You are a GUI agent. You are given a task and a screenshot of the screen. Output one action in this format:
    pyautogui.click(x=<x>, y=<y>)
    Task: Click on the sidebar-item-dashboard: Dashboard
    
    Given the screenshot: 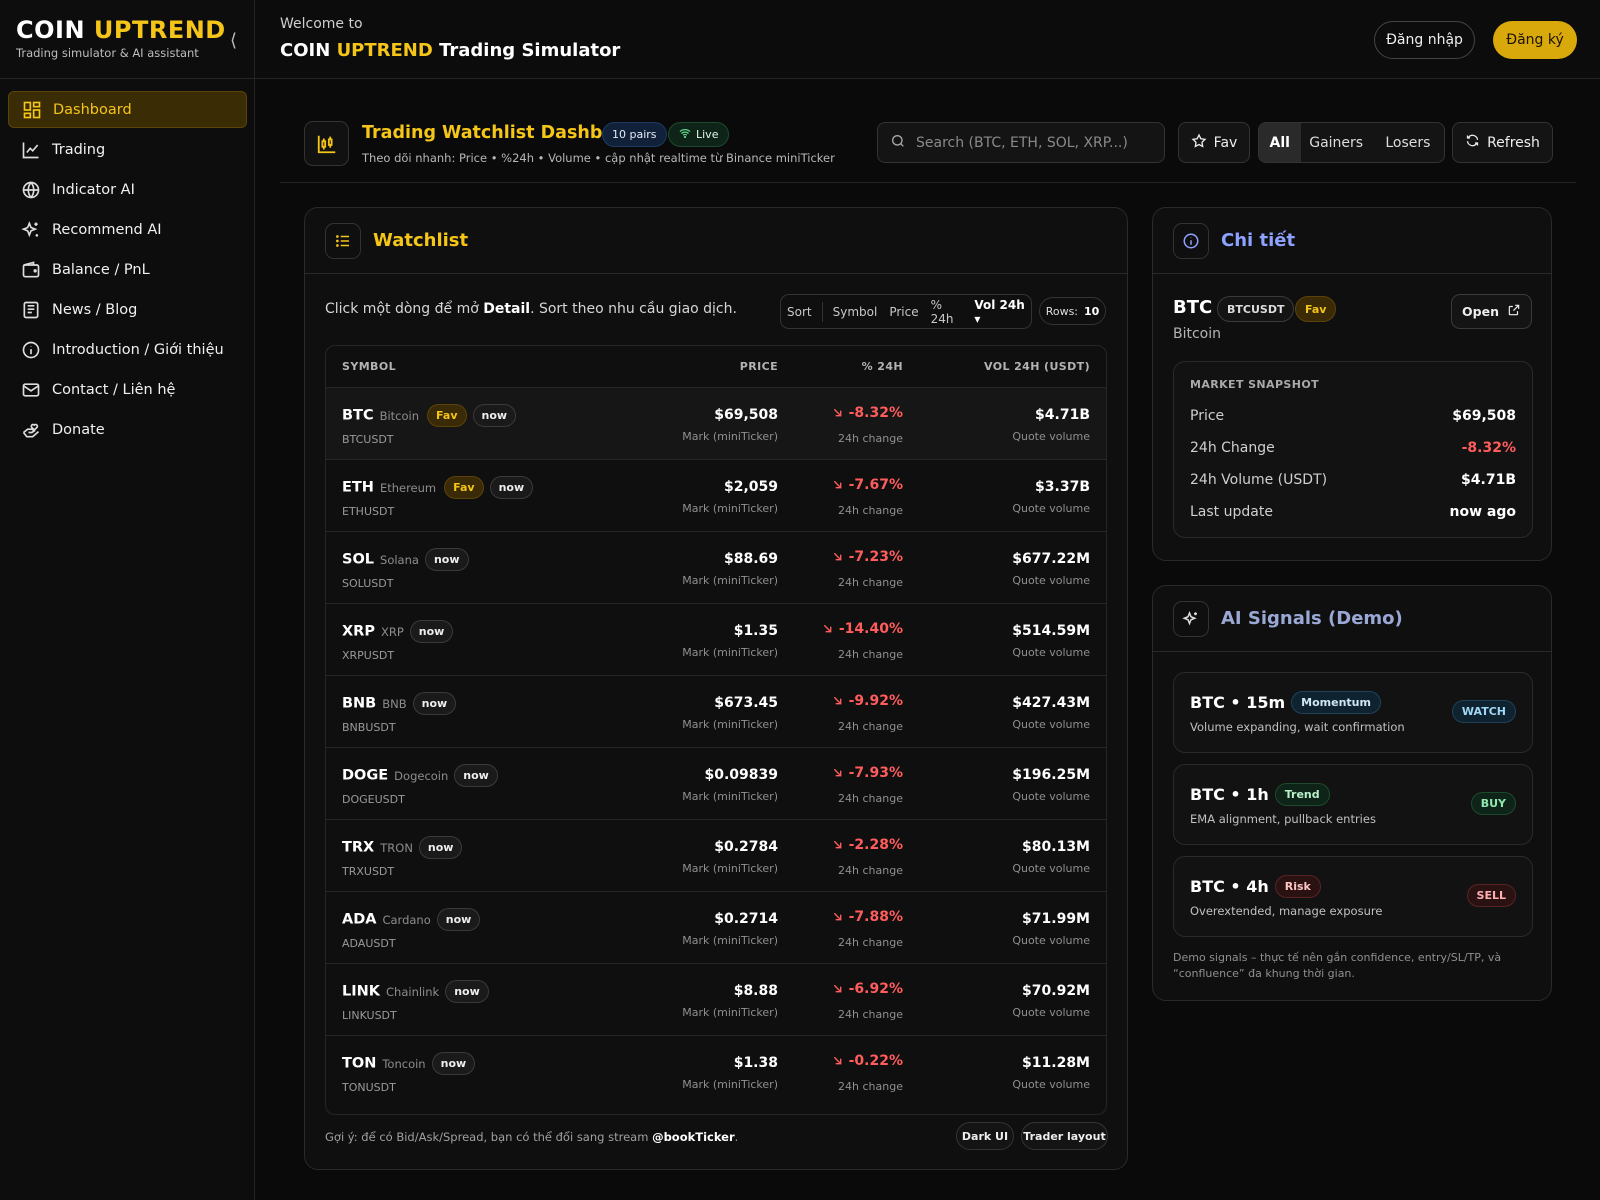 What is the action you would take?
    pyautogui.click(x=127, y=109)
    